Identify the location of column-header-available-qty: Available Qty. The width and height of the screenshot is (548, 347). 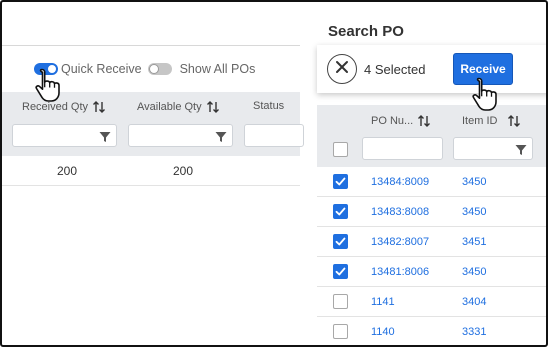
(178, 107).